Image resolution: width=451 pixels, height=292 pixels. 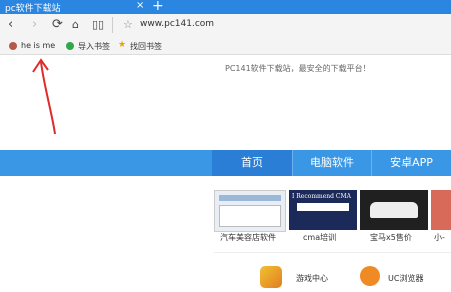 What do you see at coordinates (441, 210) in the screenshot?
I see `card-image-partial` at bounding box center [441, 210].